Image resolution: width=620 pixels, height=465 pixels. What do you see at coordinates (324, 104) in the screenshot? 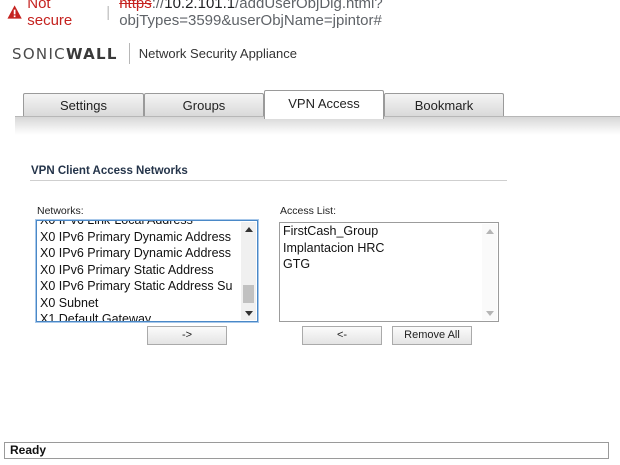
I see `tab-vpn-access: VPN Access` at bounding box center [324, 104].